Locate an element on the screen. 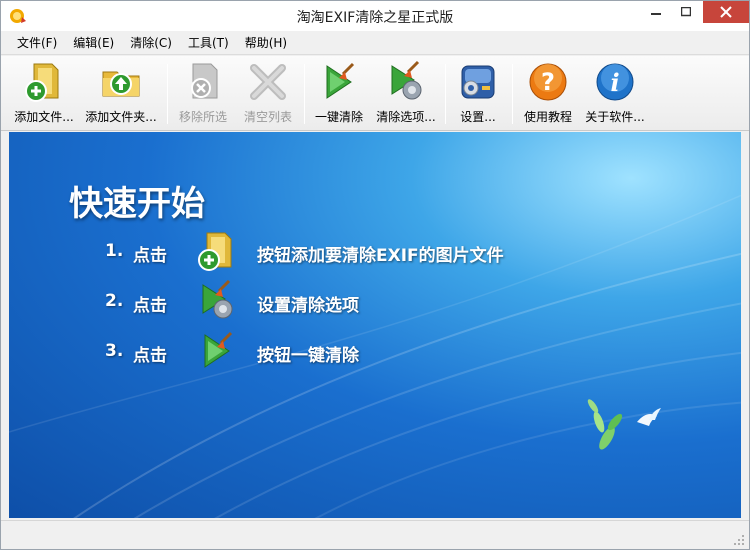 The image size is (750, 550). remove-selected-icon is located at coordinates (204, 81).